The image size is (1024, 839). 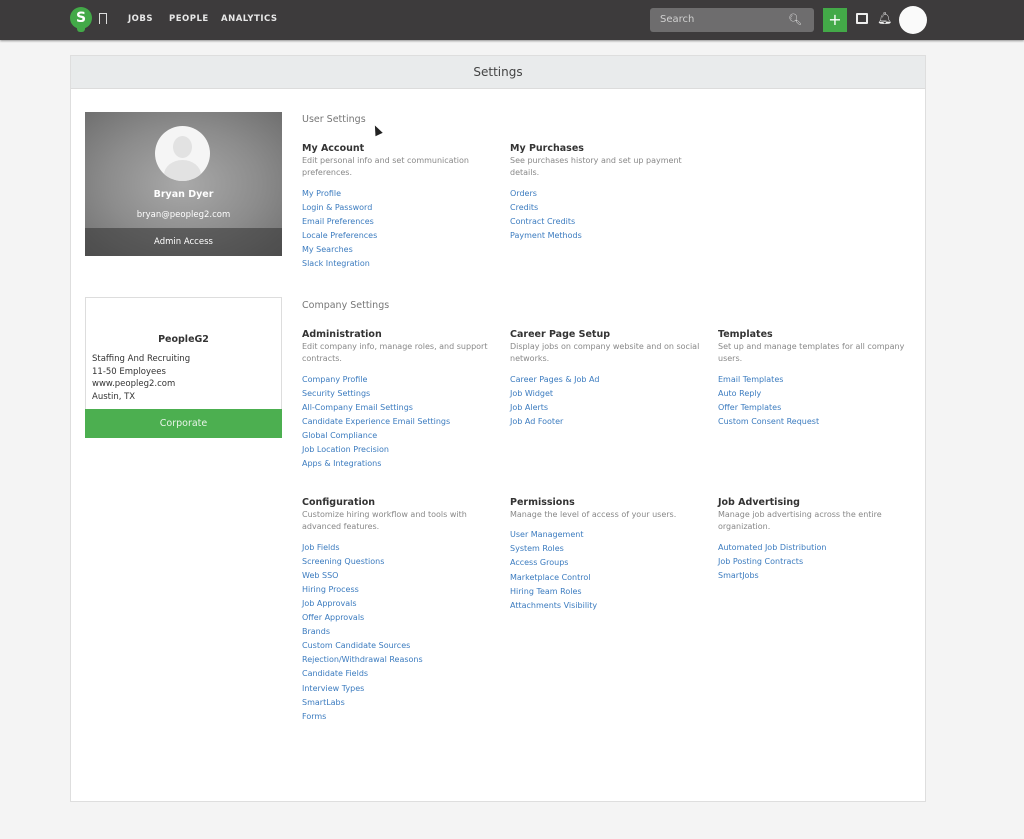 I want to click on company-size: 11-50 Employees, so click(x=129, y=371).